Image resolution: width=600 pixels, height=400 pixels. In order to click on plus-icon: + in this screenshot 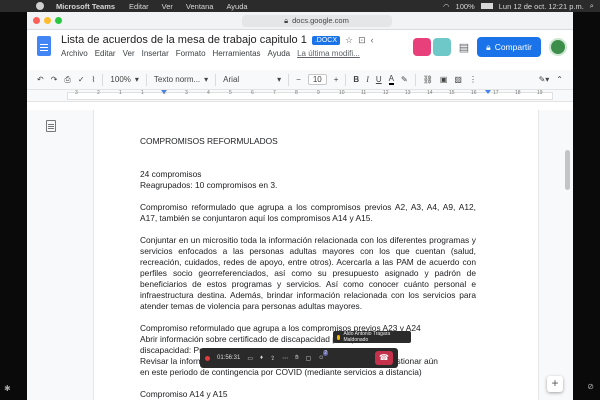, I will do `click(555, 383)`.